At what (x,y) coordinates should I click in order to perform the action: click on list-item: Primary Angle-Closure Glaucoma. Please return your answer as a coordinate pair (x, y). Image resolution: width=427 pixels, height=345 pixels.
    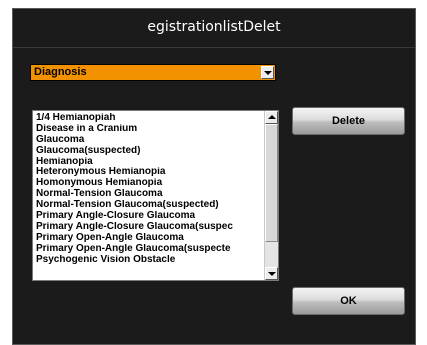
    Looking at the image, I should click on (150, 216).